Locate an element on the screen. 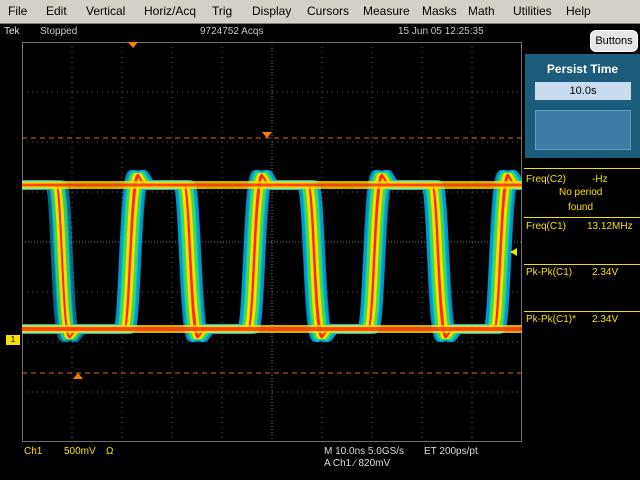 Image resolution: width=640 pixels, height=480 pixels. persist-control-blank is located at coordinates (583, 130).